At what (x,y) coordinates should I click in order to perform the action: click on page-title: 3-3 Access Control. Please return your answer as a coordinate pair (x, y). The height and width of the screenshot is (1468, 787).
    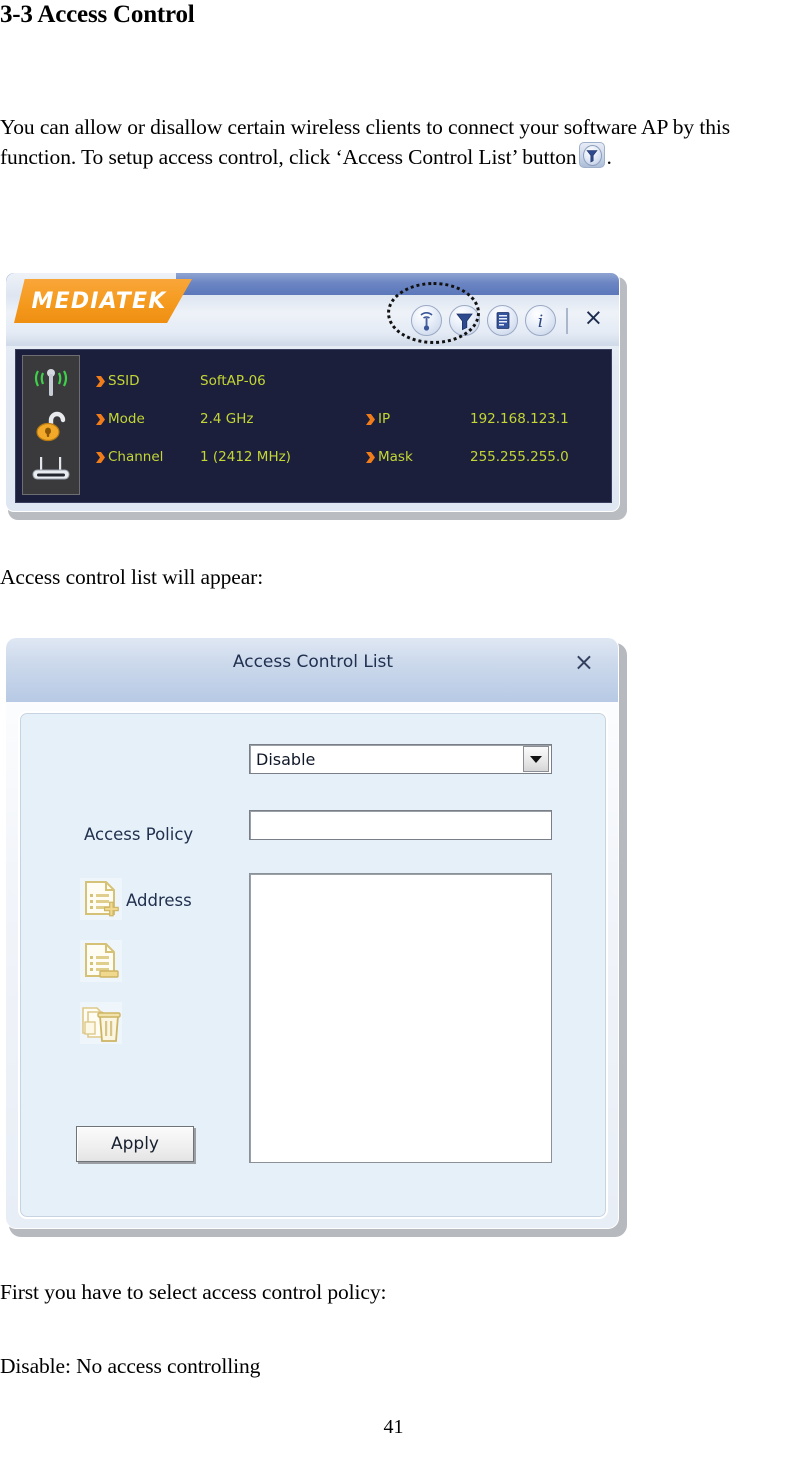
    Looking at the image, I should click on (97, 14).